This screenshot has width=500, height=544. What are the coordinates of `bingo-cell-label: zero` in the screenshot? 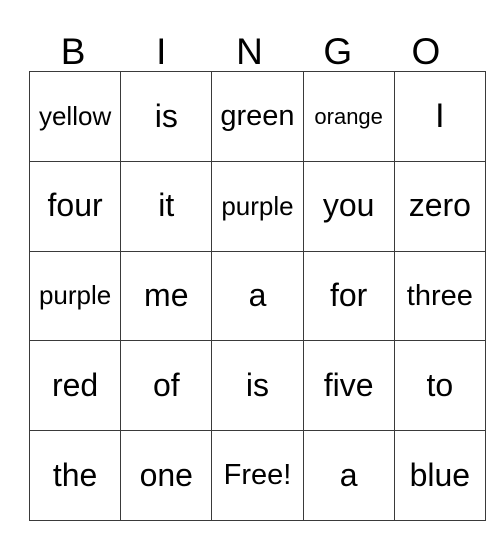 It's located at (439, 205).